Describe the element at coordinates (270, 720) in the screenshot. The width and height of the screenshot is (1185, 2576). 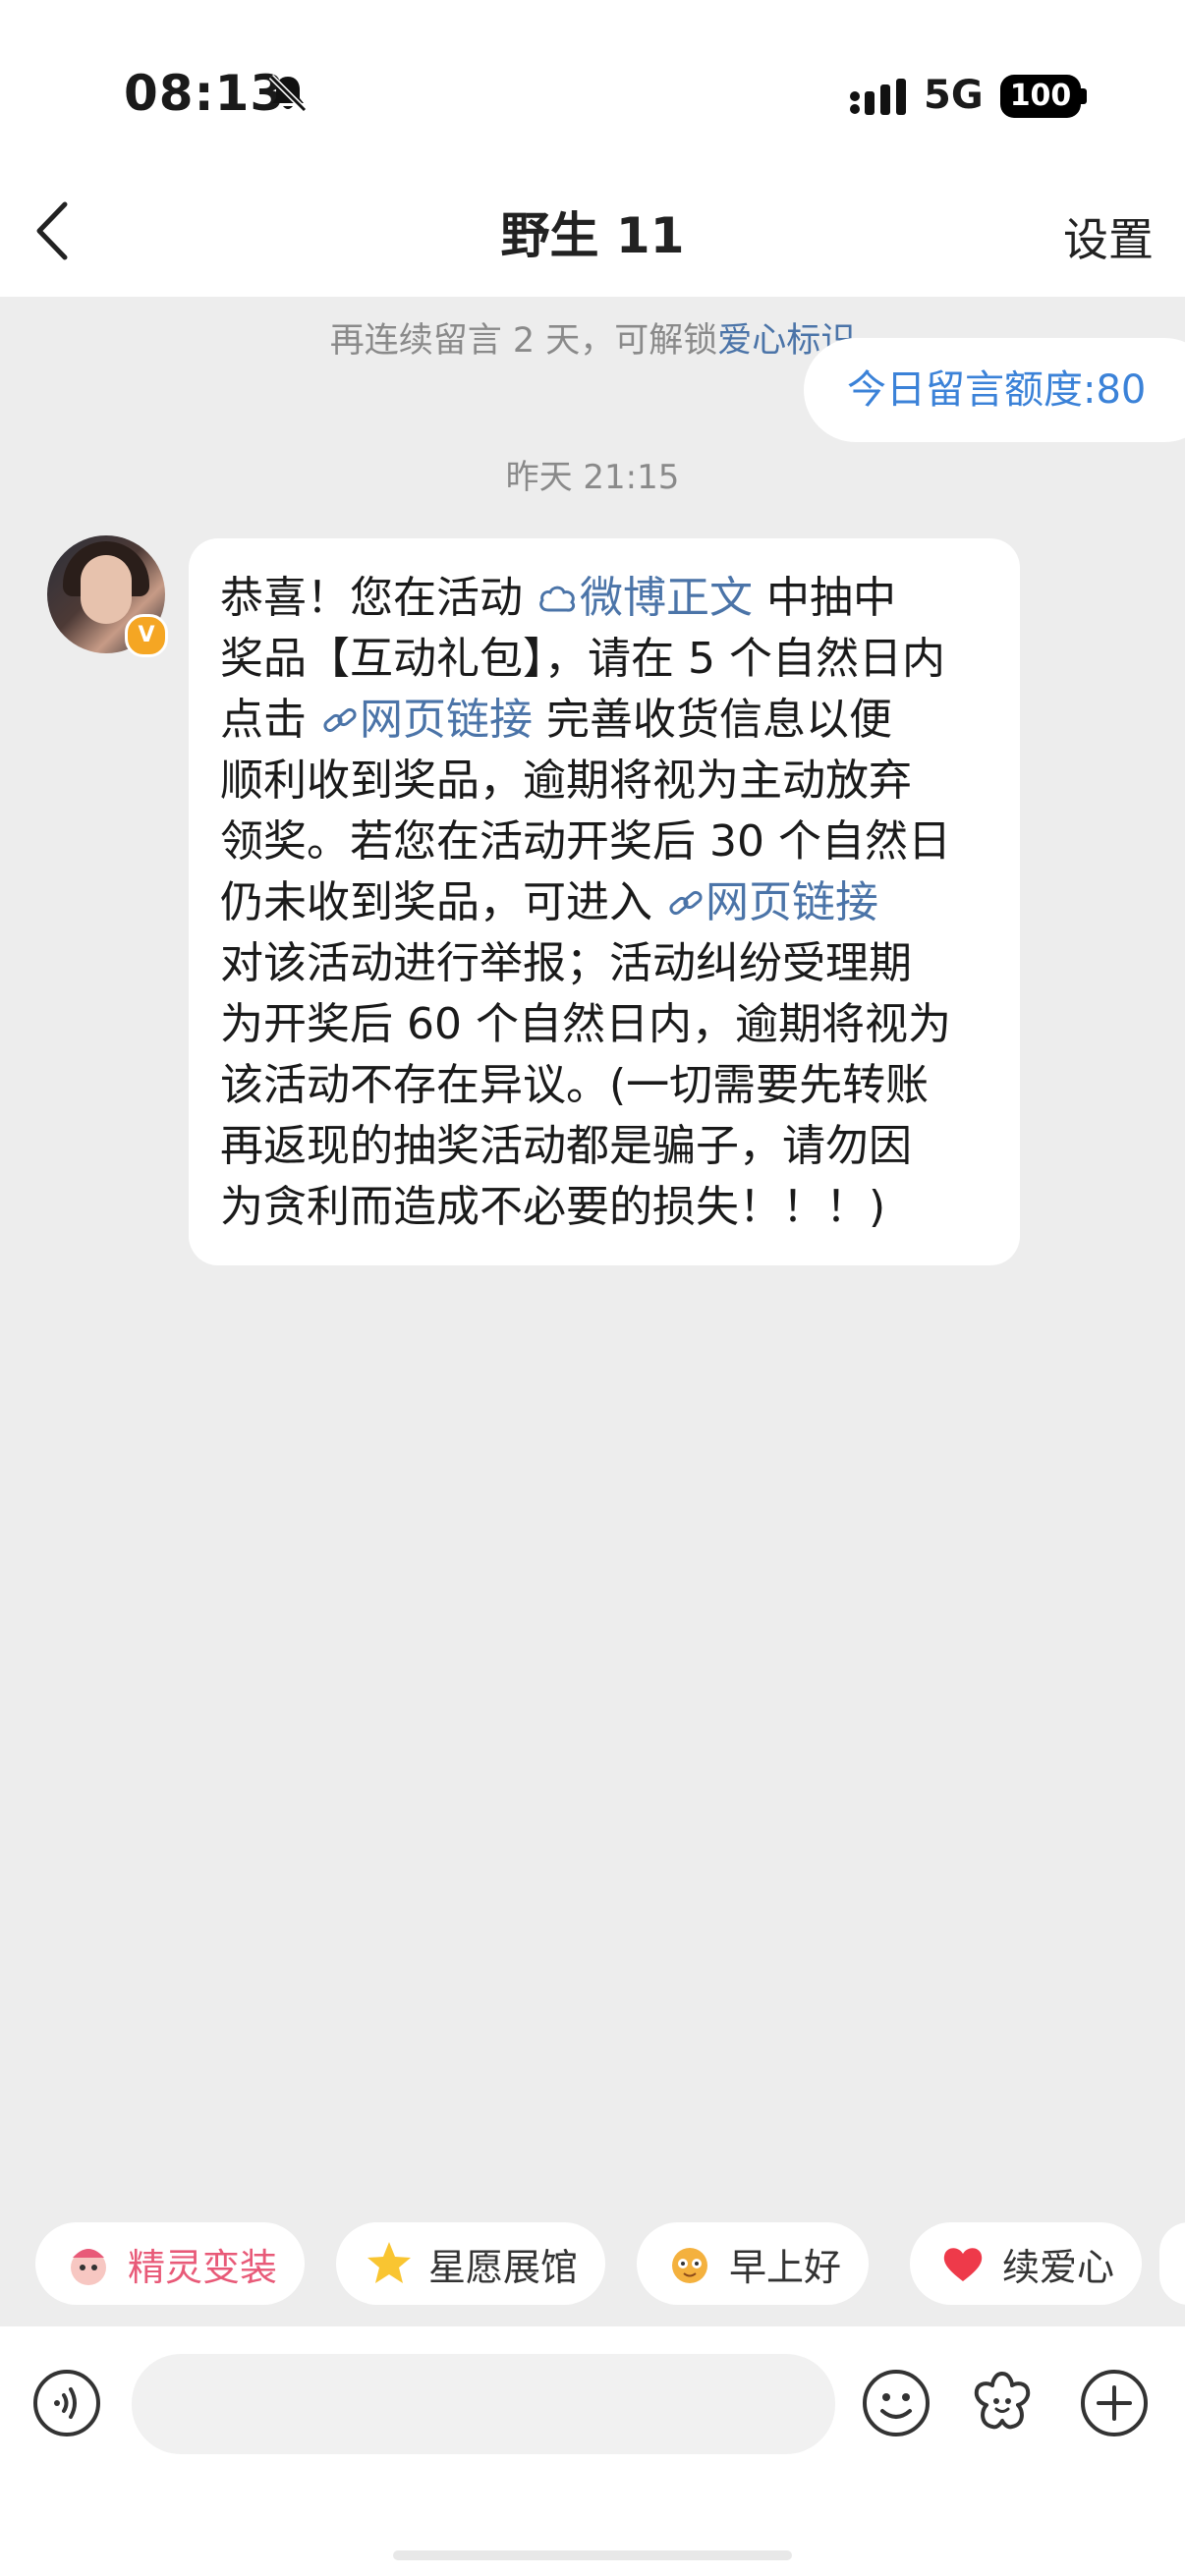
I see `message-text: 点击` at that location.